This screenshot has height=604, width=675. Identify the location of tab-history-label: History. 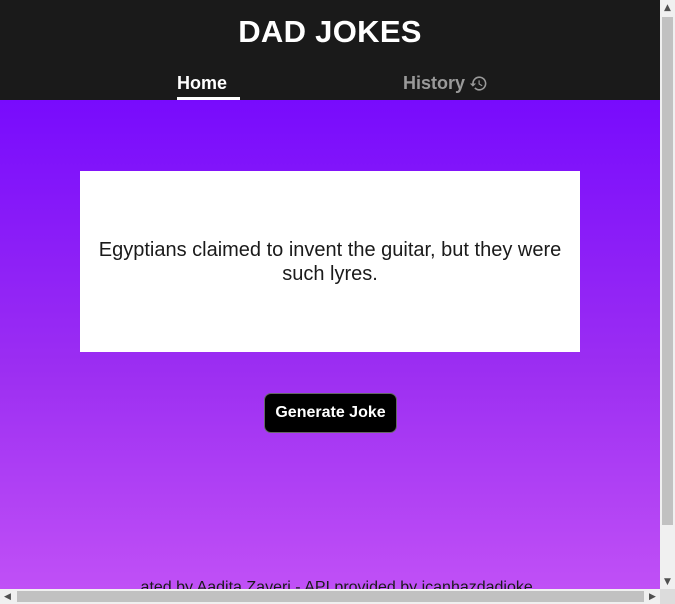
(434, 83).